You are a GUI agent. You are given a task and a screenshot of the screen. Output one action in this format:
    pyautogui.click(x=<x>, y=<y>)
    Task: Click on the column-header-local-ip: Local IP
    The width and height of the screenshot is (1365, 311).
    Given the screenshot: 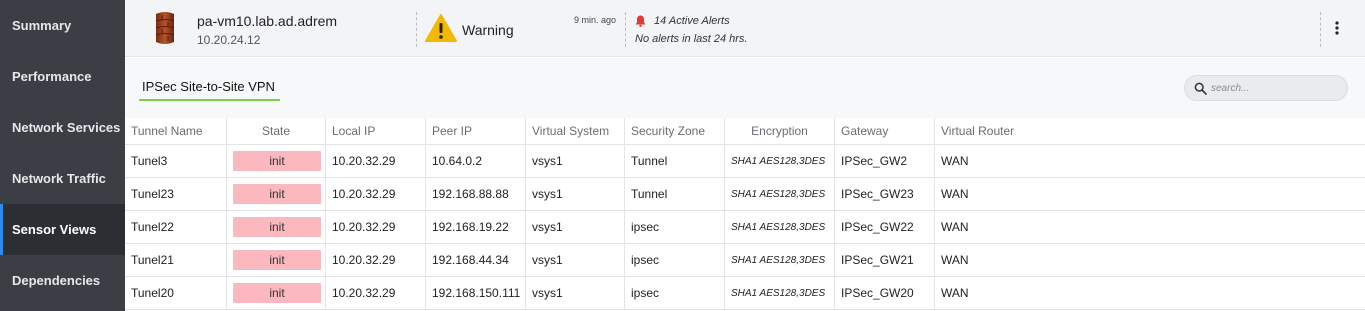 What is the action you would take?
    pyautogui.click(x=376, y=131)
    